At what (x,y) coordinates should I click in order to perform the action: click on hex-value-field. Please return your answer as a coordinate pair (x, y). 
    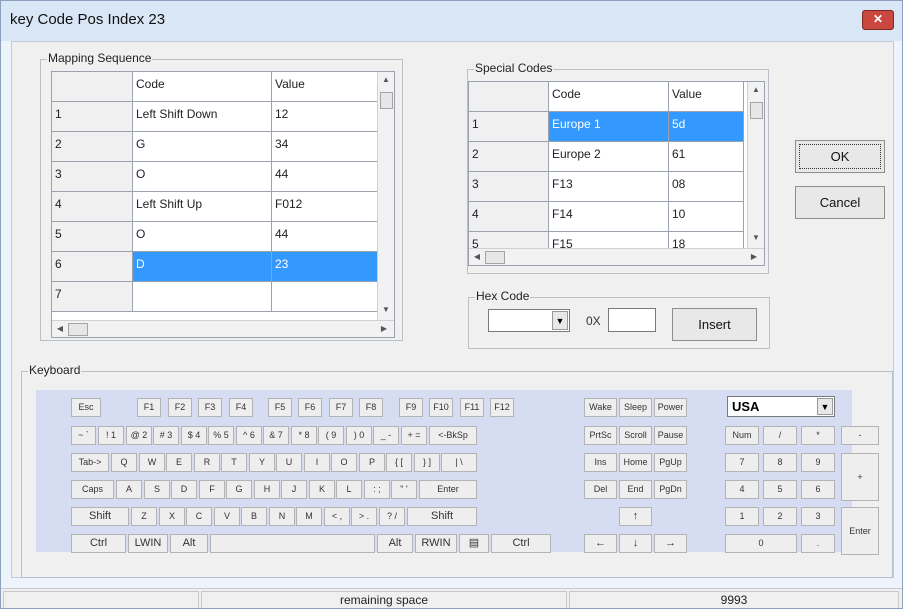
    Looking at the image, I should click on (632, 320).